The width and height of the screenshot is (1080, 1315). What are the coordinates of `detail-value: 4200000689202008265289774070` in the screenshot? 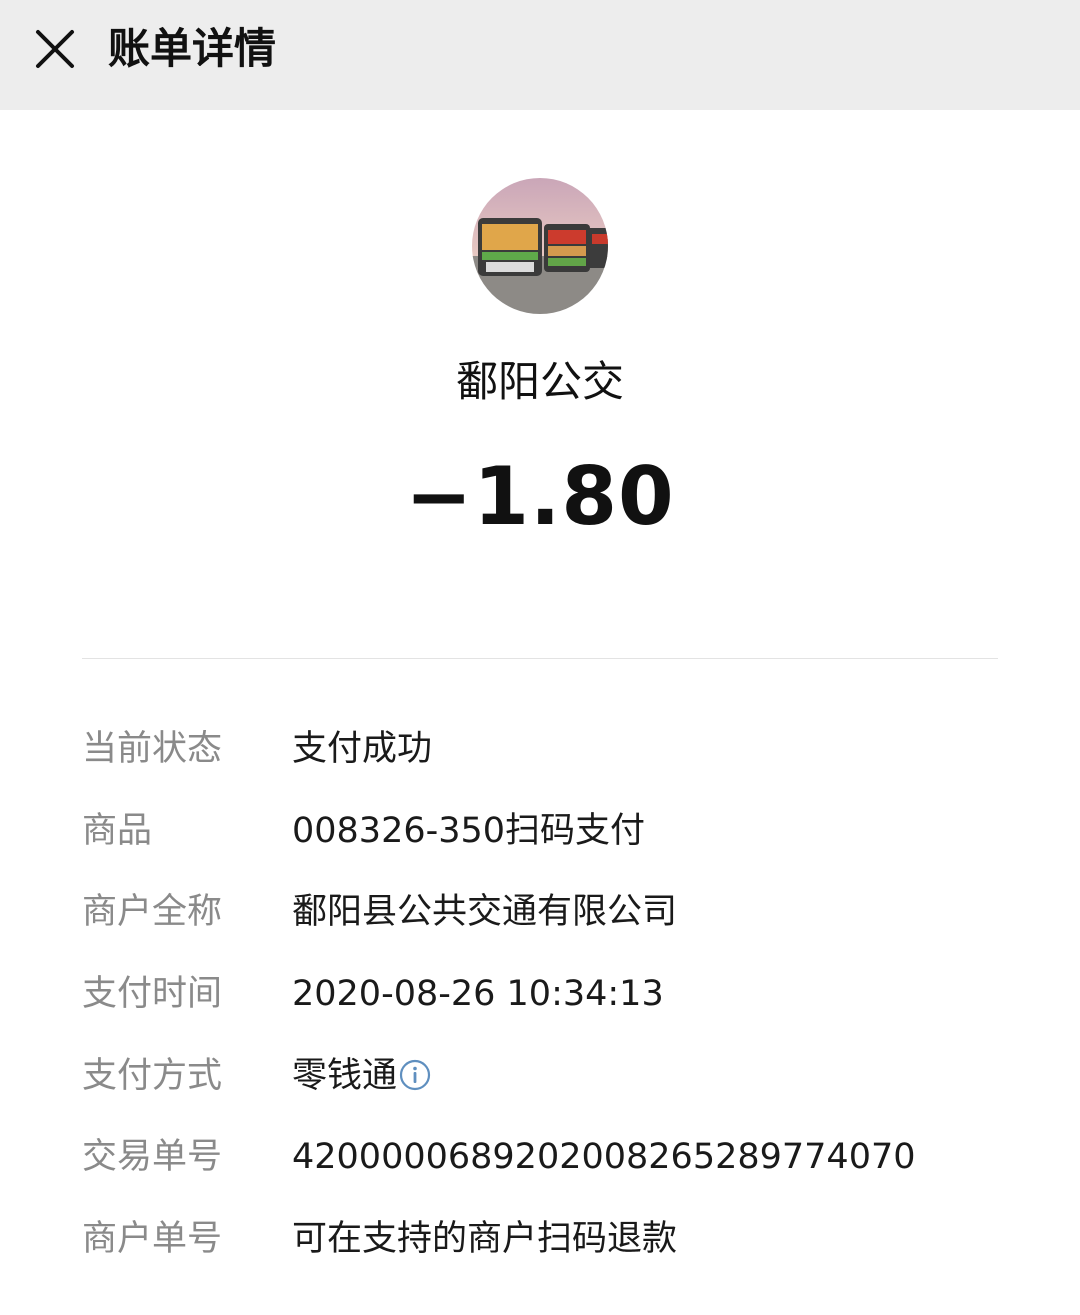 It's located at (604, 1157).